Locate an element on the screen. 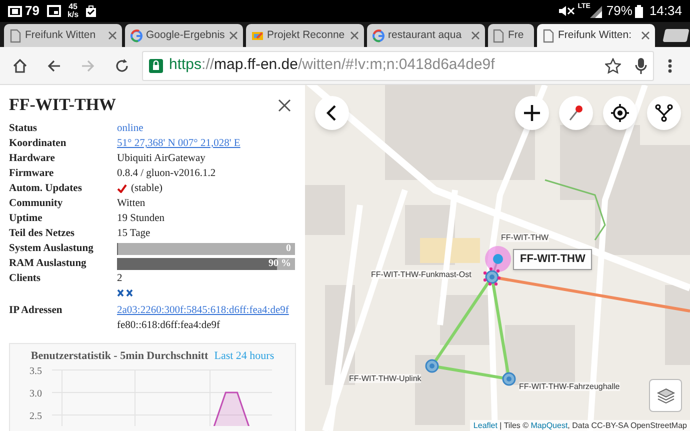  vibrate-mute-icon is located at coordinates (565, 11).